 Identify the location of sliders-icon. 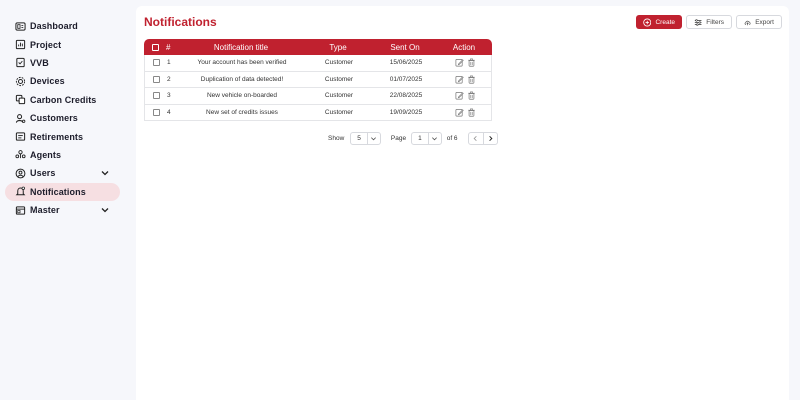
(698, 22).